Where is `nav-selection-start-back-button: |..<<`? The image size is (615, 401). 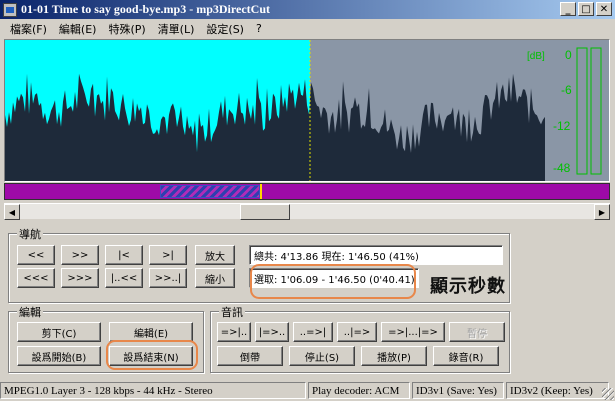 nav-selection-start-back-button: |..<< is located at coordinates (124, 278).